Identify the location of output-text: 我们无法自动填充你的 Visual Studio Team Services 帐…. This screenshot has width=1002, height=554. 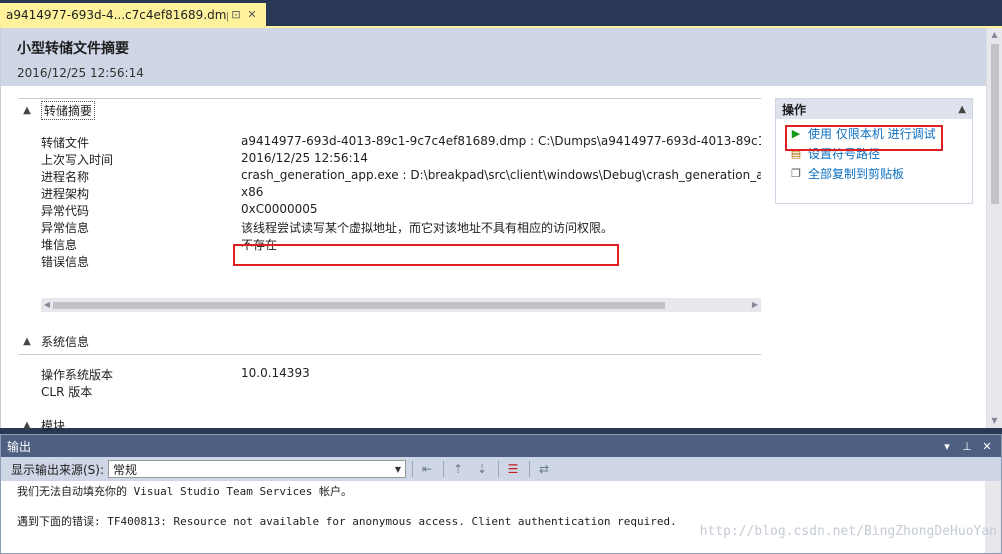
(347, 505).